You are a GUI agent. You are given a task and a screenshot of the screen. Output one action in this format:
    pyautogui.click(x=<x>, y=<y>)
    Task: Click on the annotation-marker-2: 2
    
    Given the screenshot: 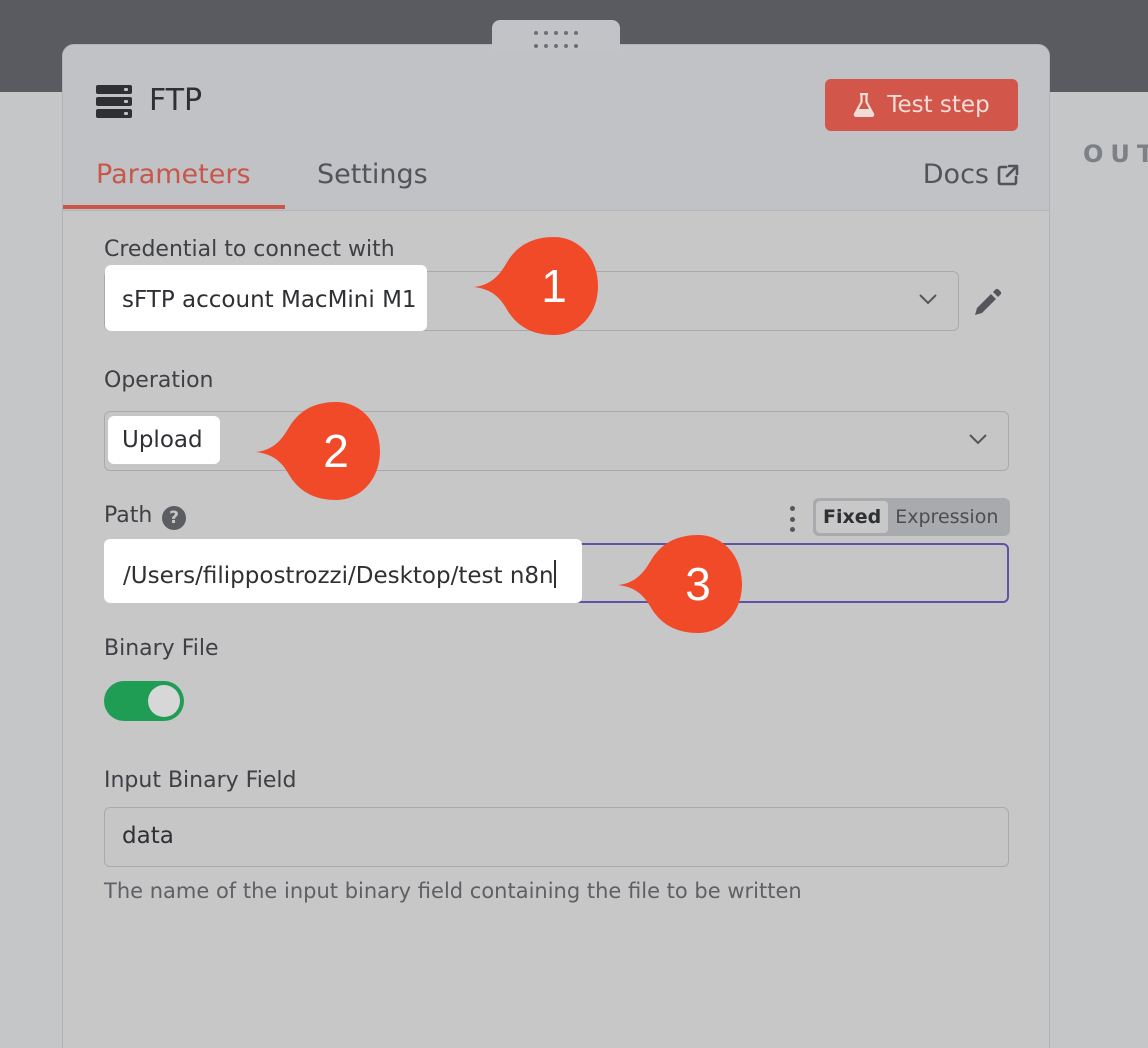 What is the action you would take?
    pyautogui.click(x=318, y=451)
    